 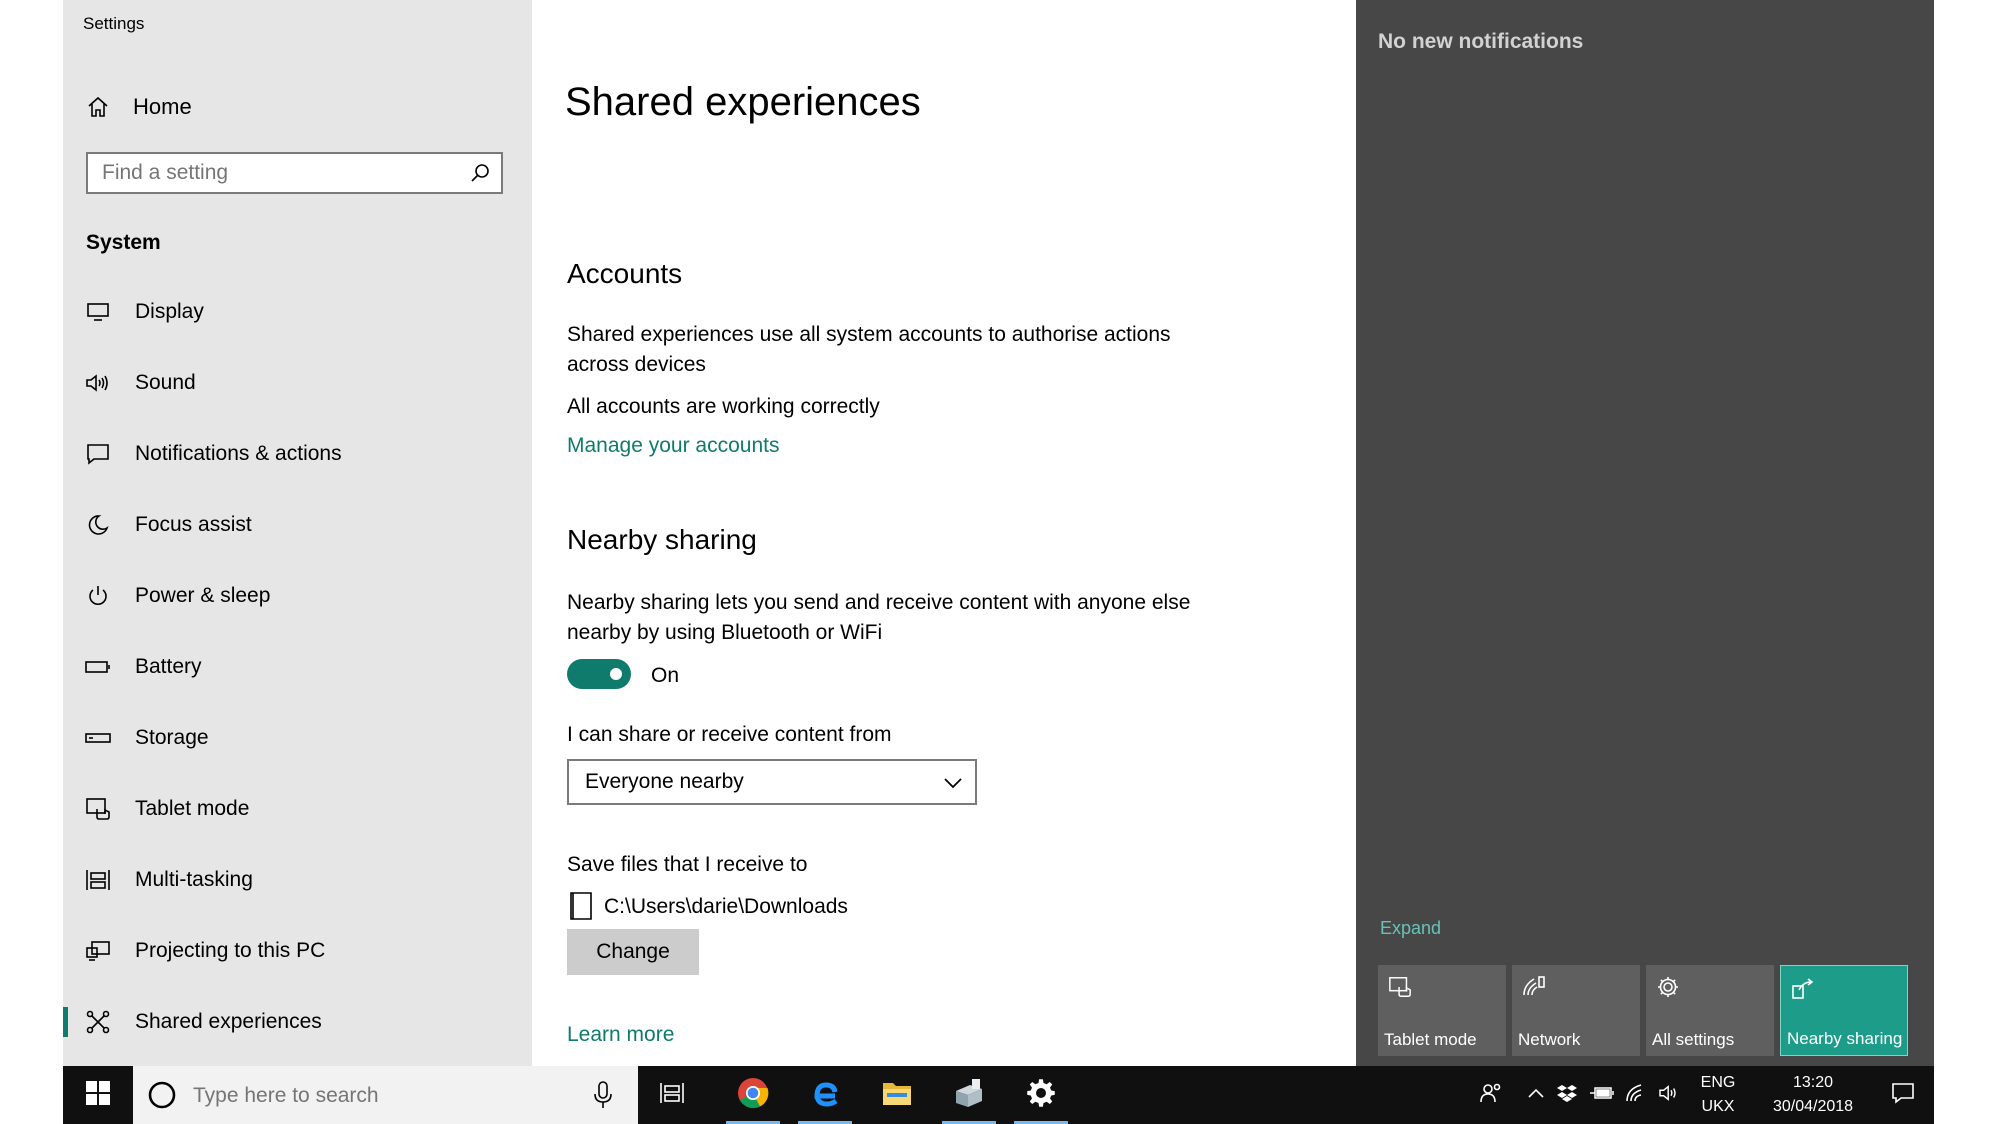 I want to click on manage-accounts-link: Manage your accounts, so click(x=673, y=446).